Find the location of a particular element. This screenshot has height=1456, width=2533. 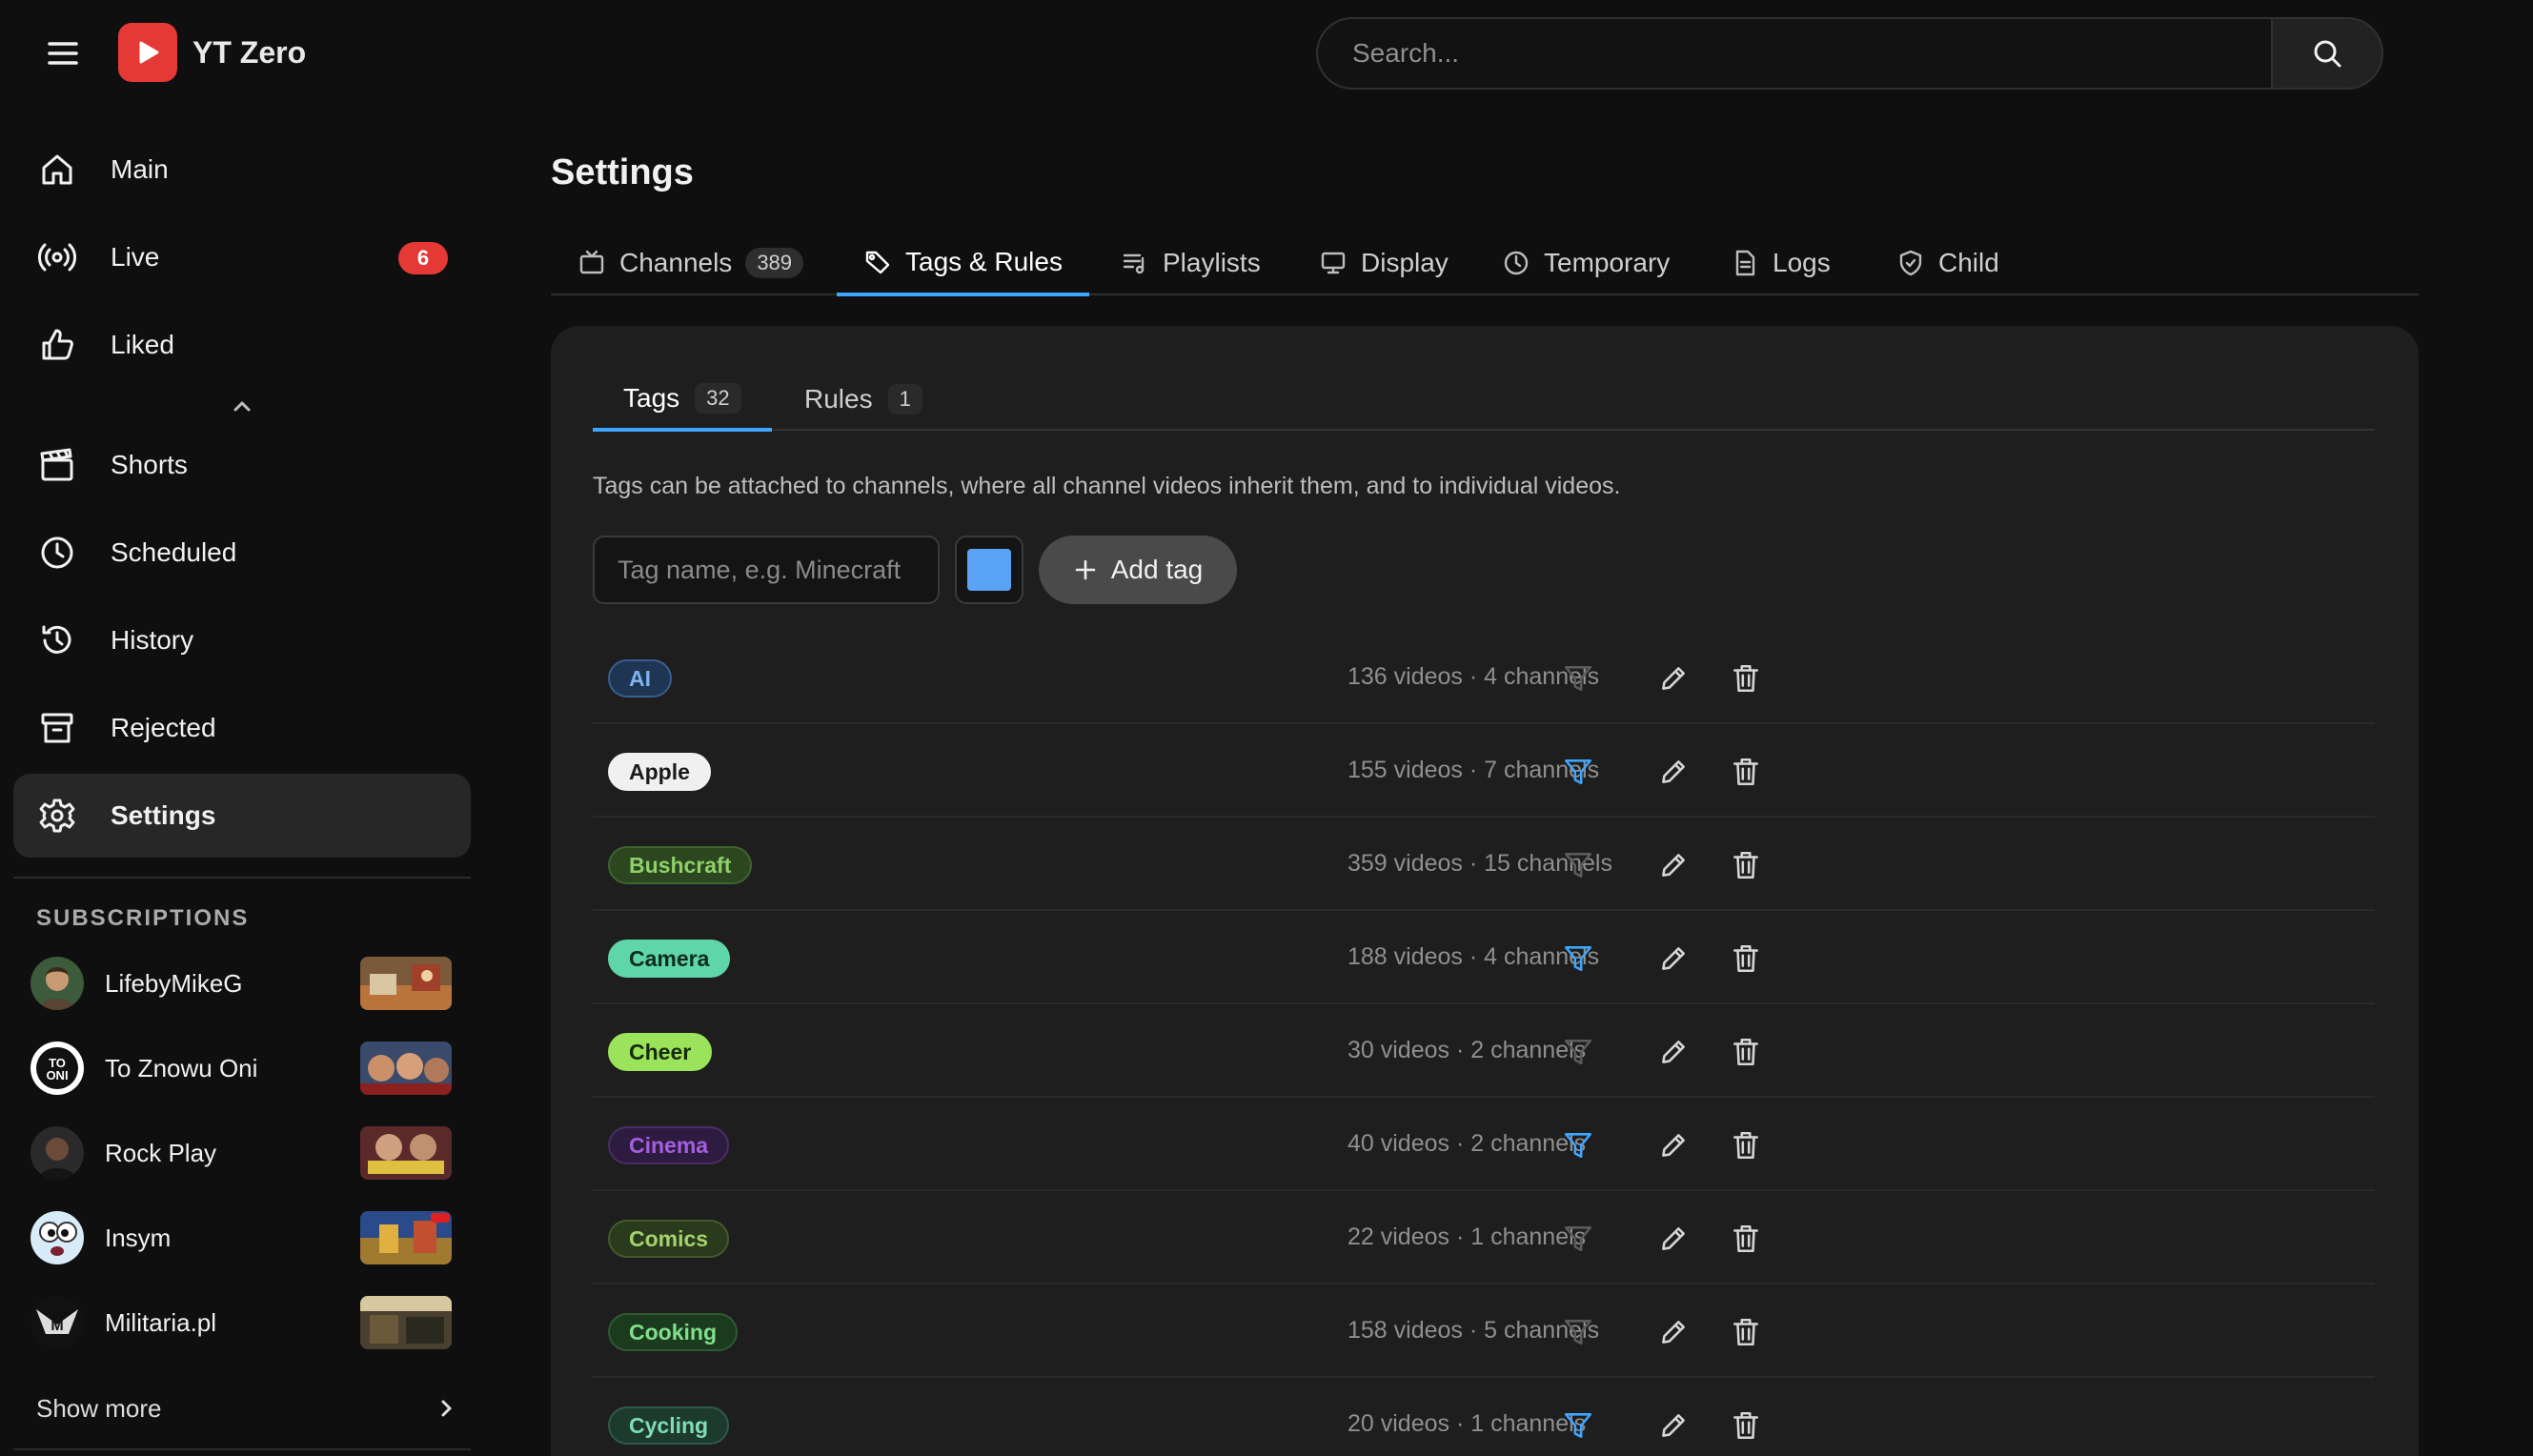

app-logo: YT Zero is located at coordinates (212, 52).